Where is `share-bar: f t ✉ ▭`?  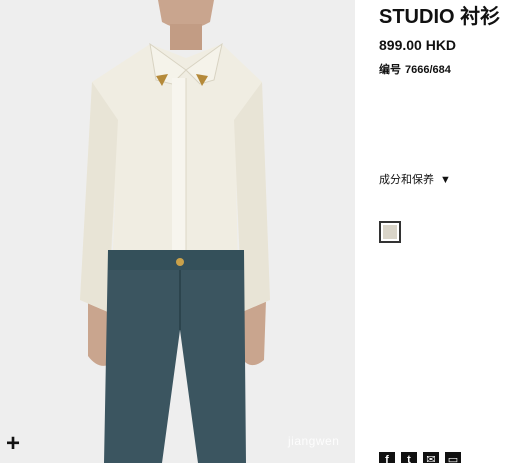 share-bar: f t ✉ ▭ is located at coordinates (420, 457).